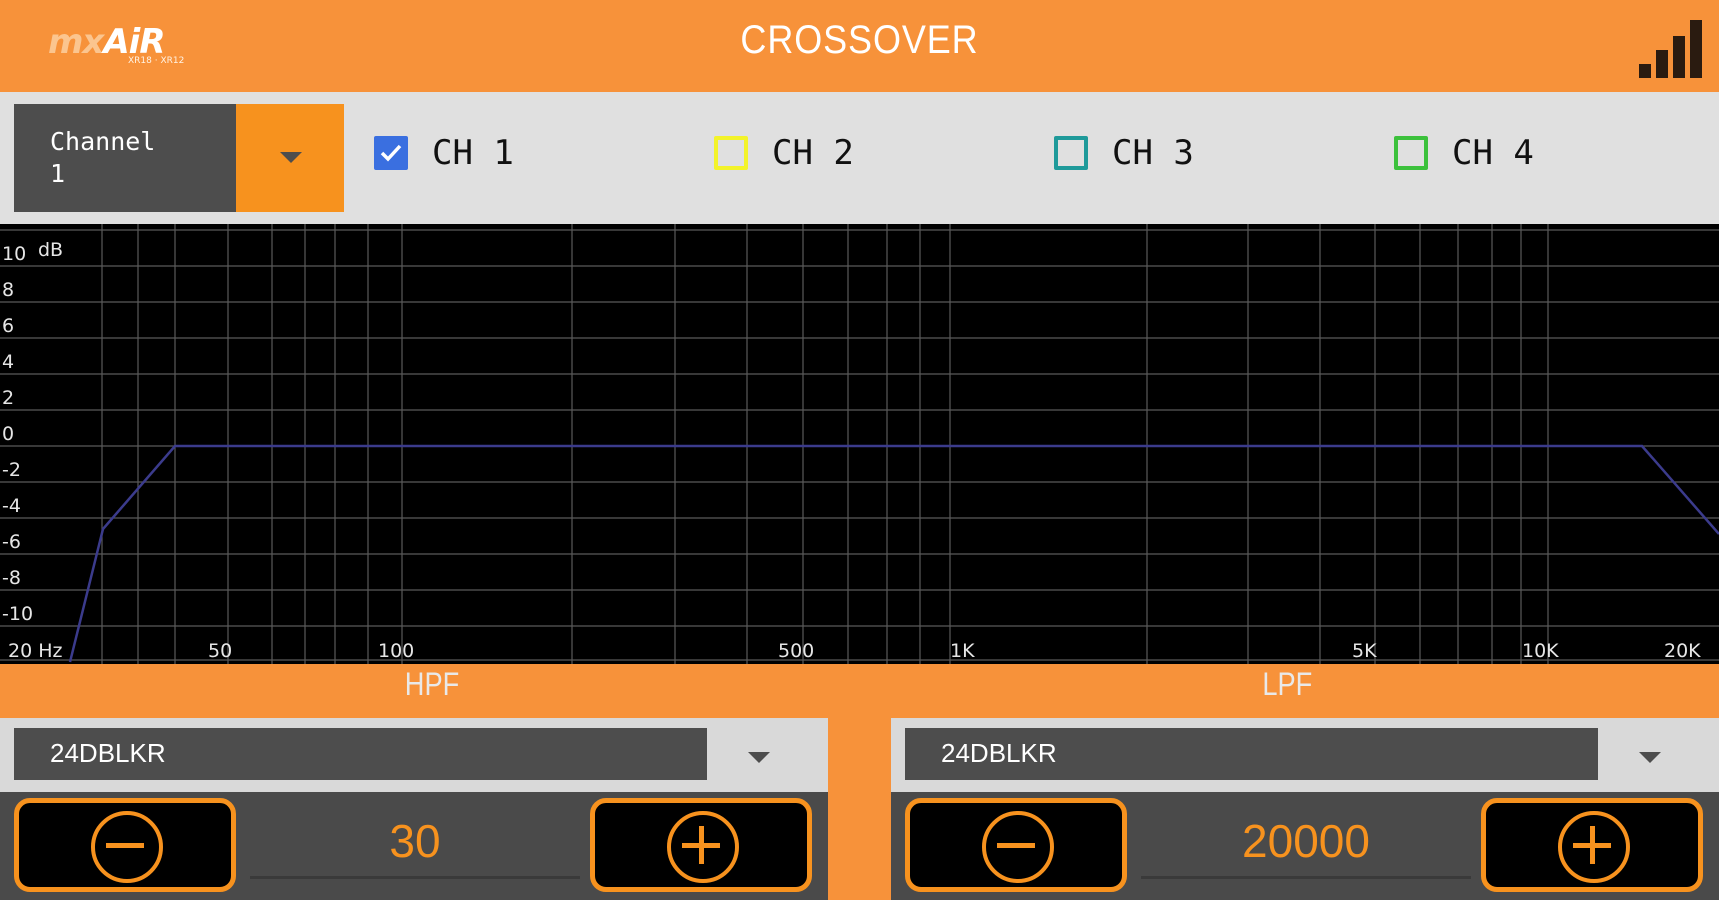 This screenshot has width=1719, height=900. What do you see at coordinates (17, 614) in the screenshot?
I see `y-label: -10` at bounding box center [17, 614].